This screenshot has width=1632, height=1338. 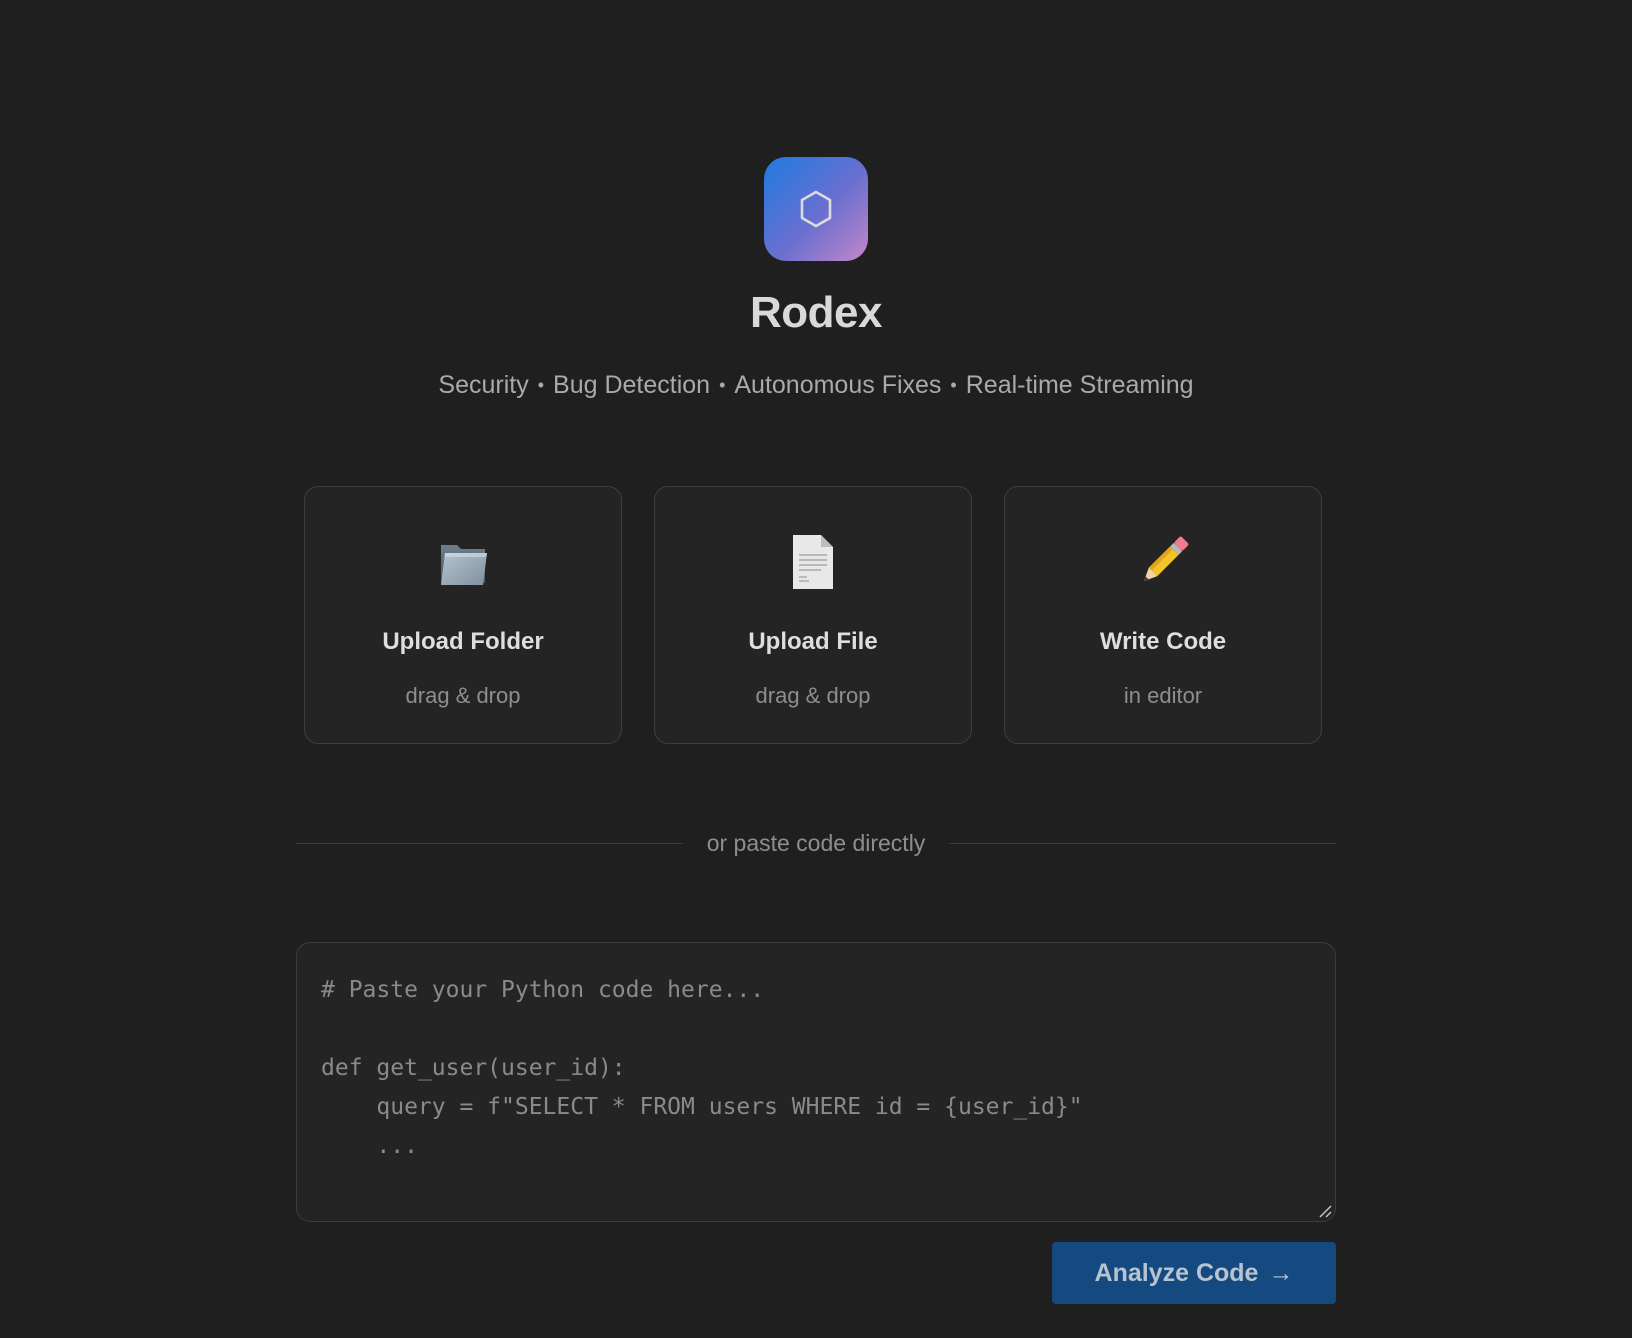 What do you see at coordinates (1142, 843) in the screenshot?
I see `divider-line-right` at bounding box center [1142, 843].